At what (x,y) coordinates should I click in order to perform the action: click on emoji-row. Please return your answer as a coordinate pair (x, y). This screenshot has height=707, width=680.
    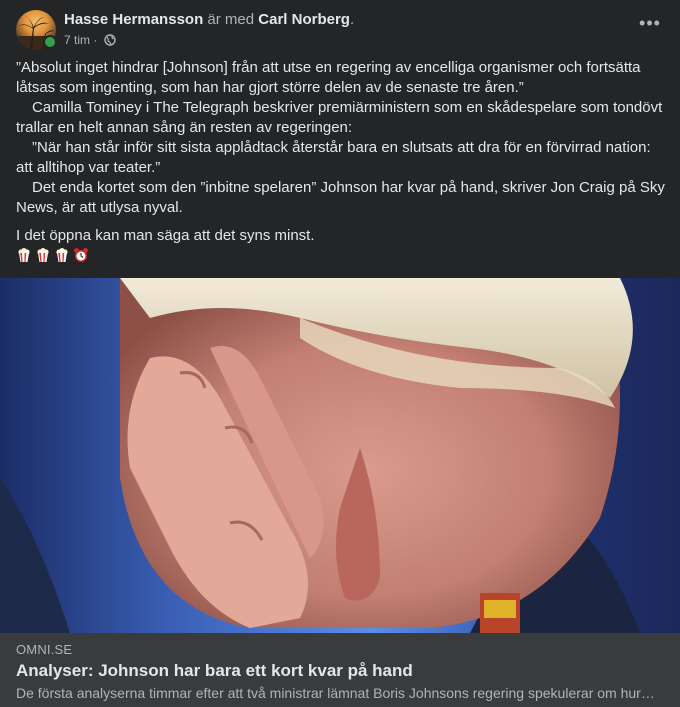
    Looking at the image, I should click on (54, 256).